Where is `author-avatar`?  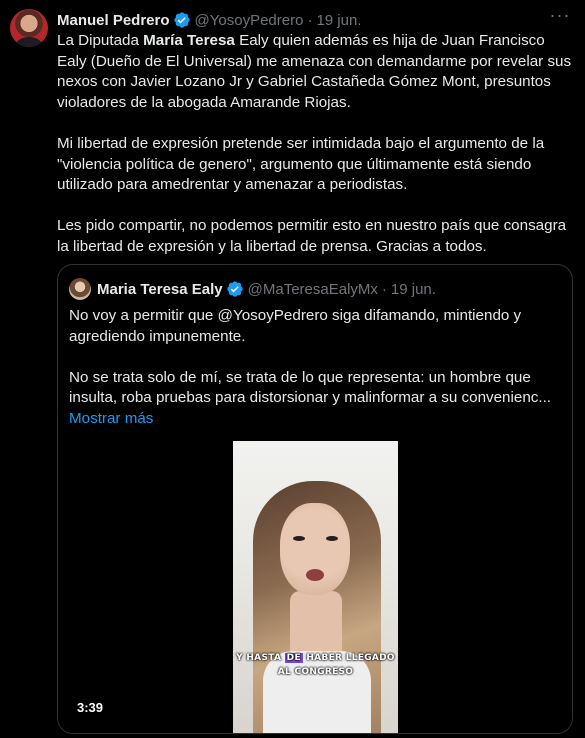
author-avatar is located at coordinates (29, 28).